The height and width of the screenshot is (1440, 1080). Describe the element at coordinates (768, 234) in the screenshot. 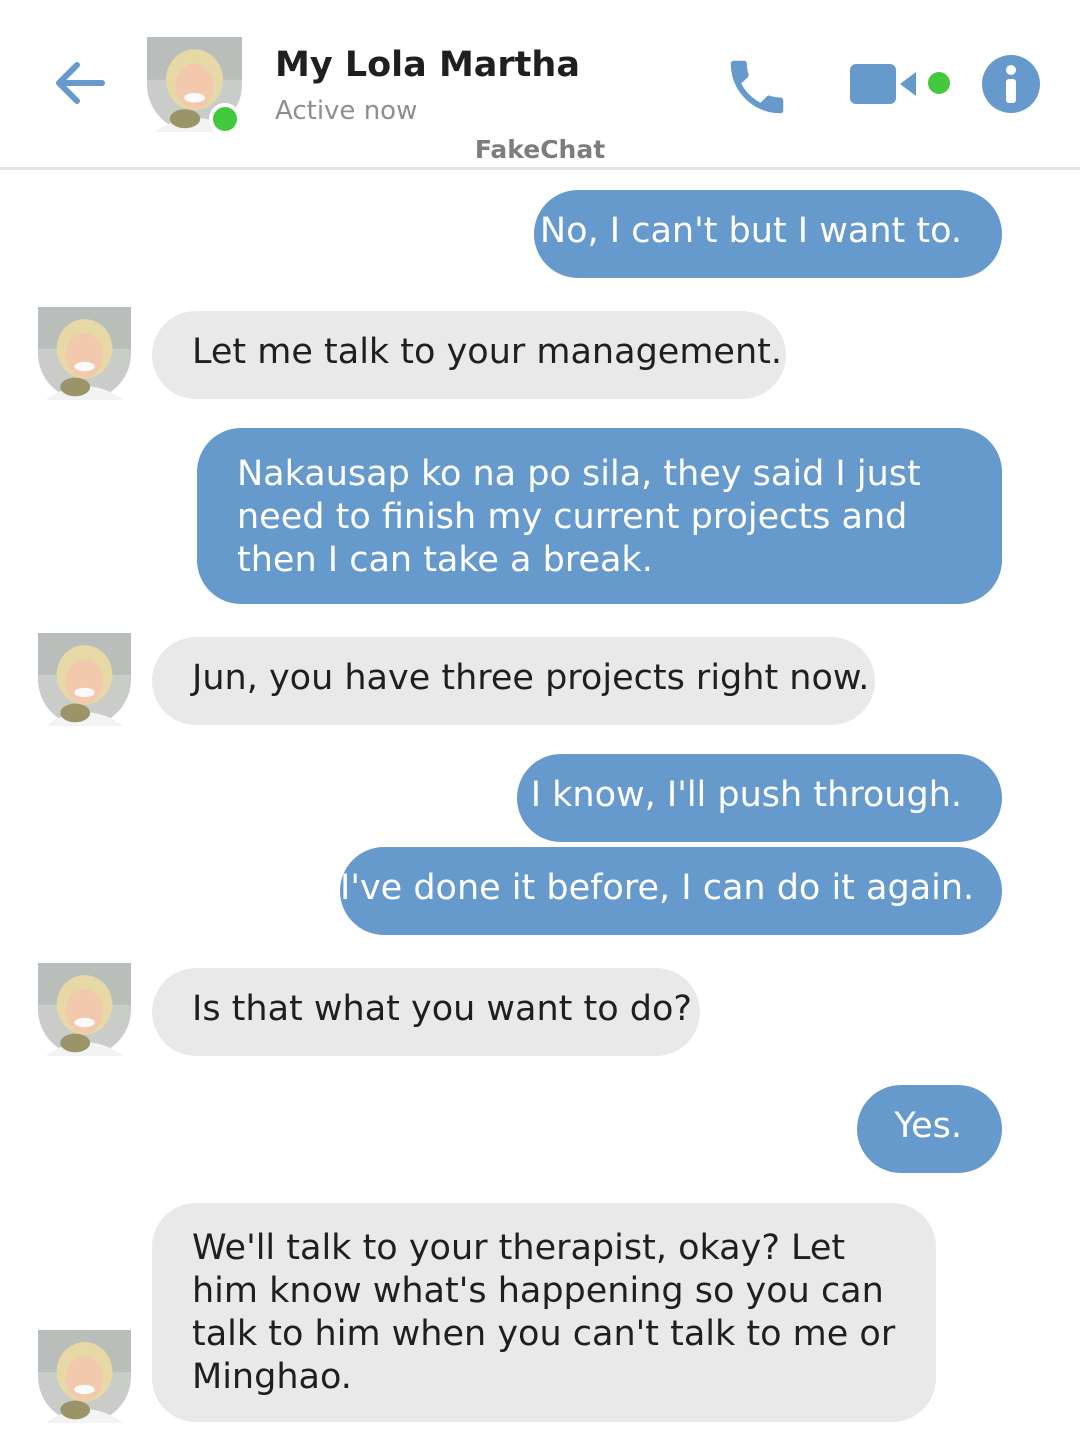

I see `message-bubble-outgoing: No, I can't but I want to.` at that location.